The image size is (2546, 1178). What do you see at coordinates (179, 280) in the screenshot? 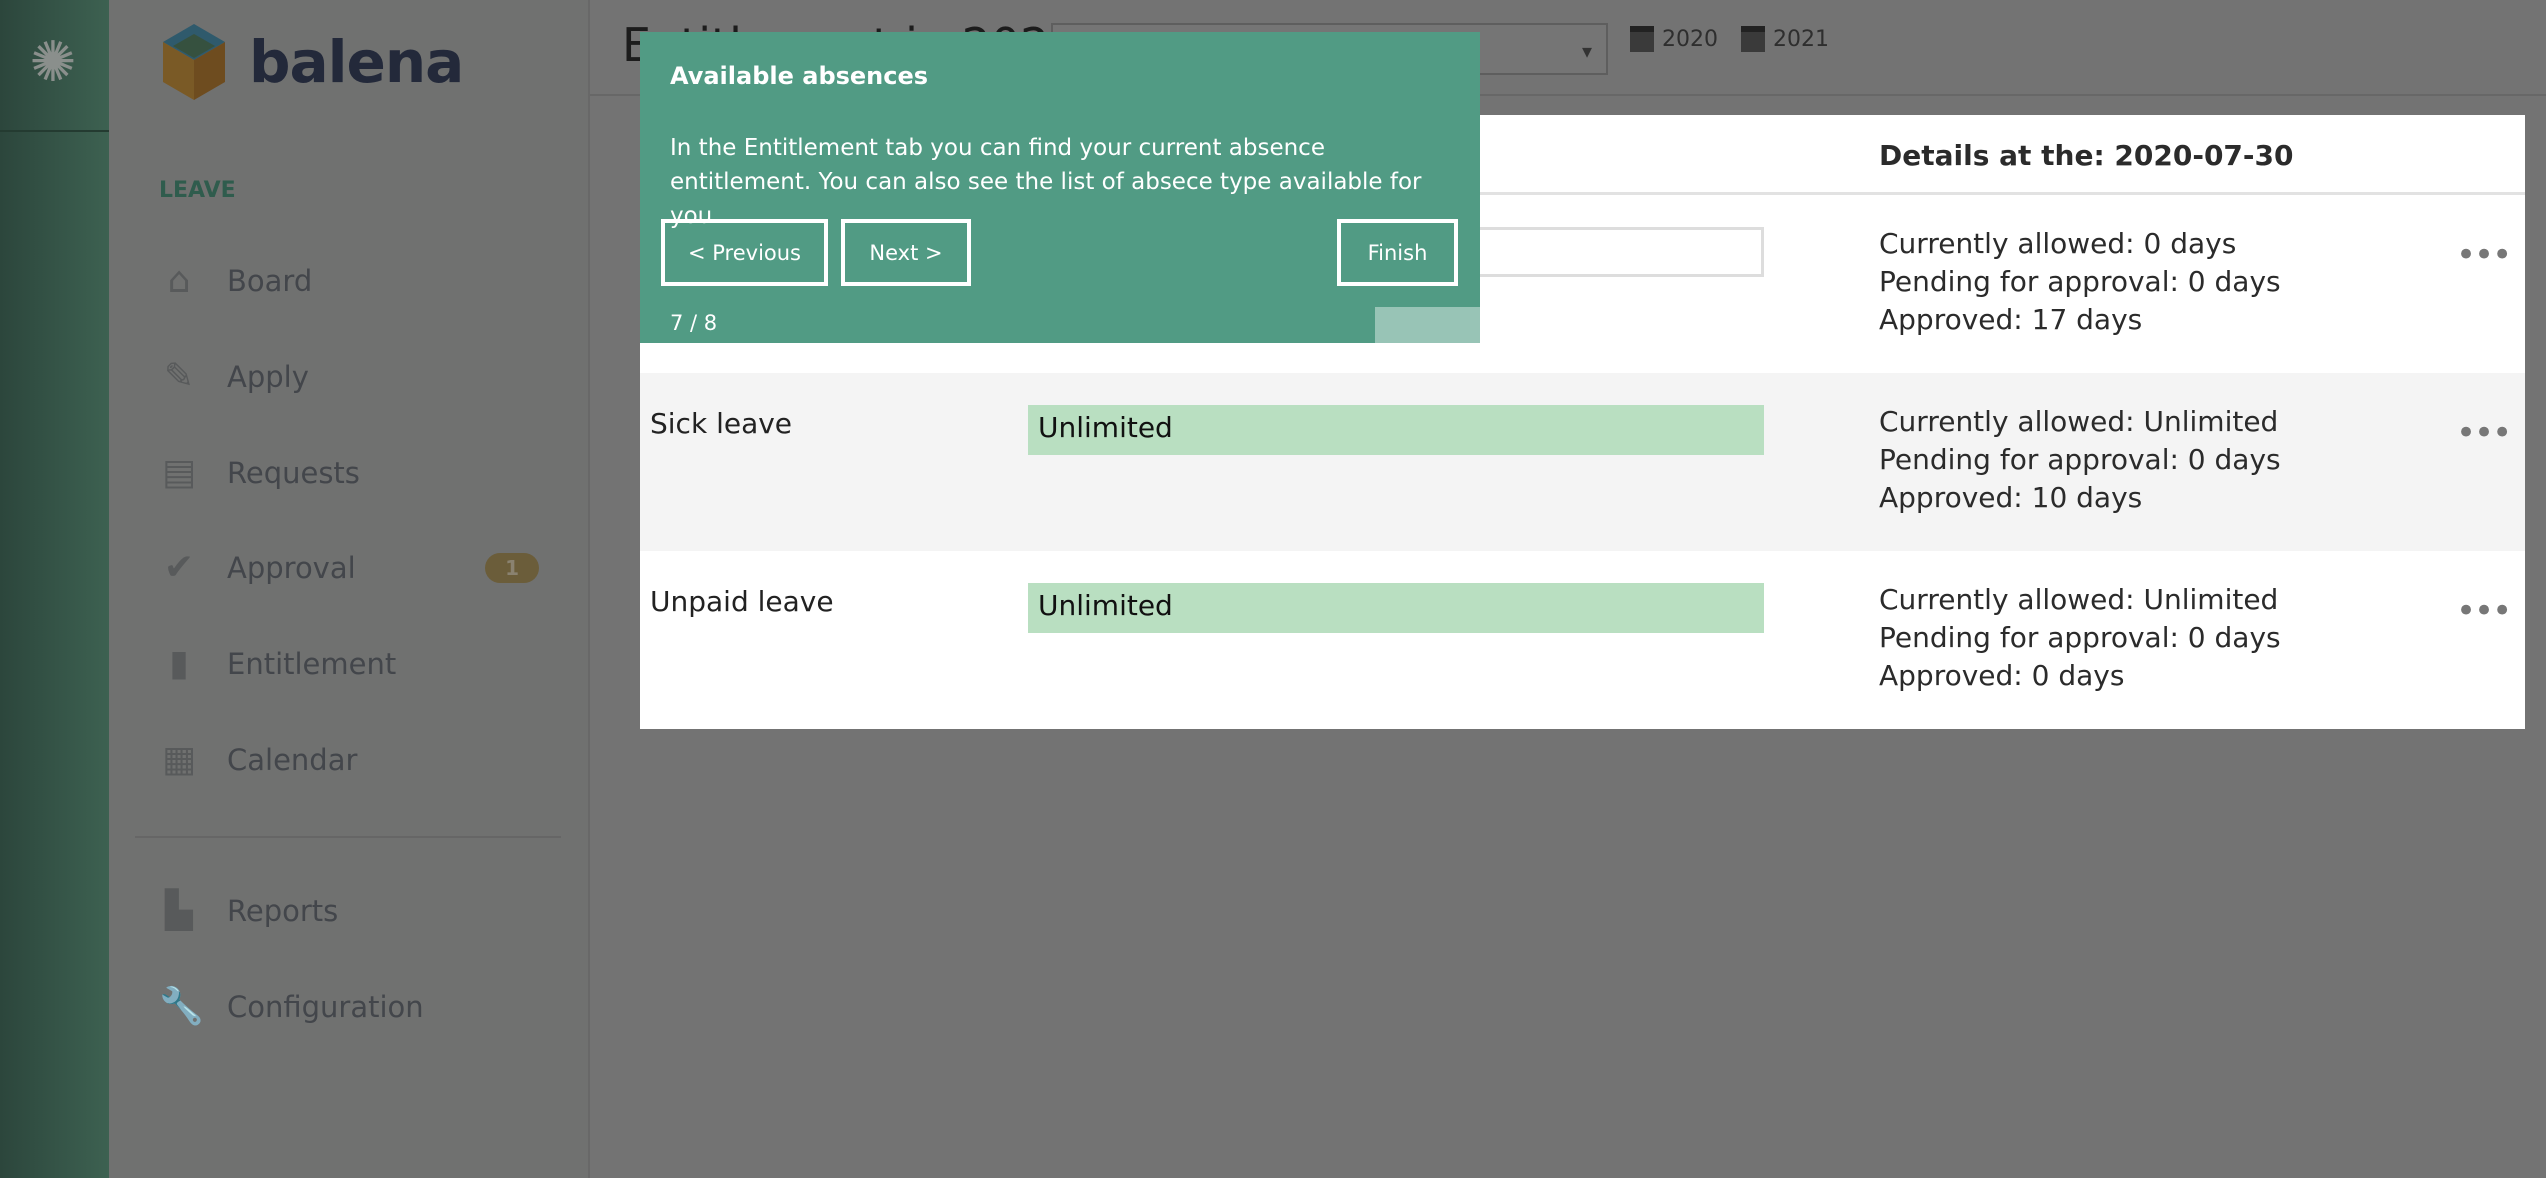
I see `home-icon: ⌂` at bounding box center [179, 280].